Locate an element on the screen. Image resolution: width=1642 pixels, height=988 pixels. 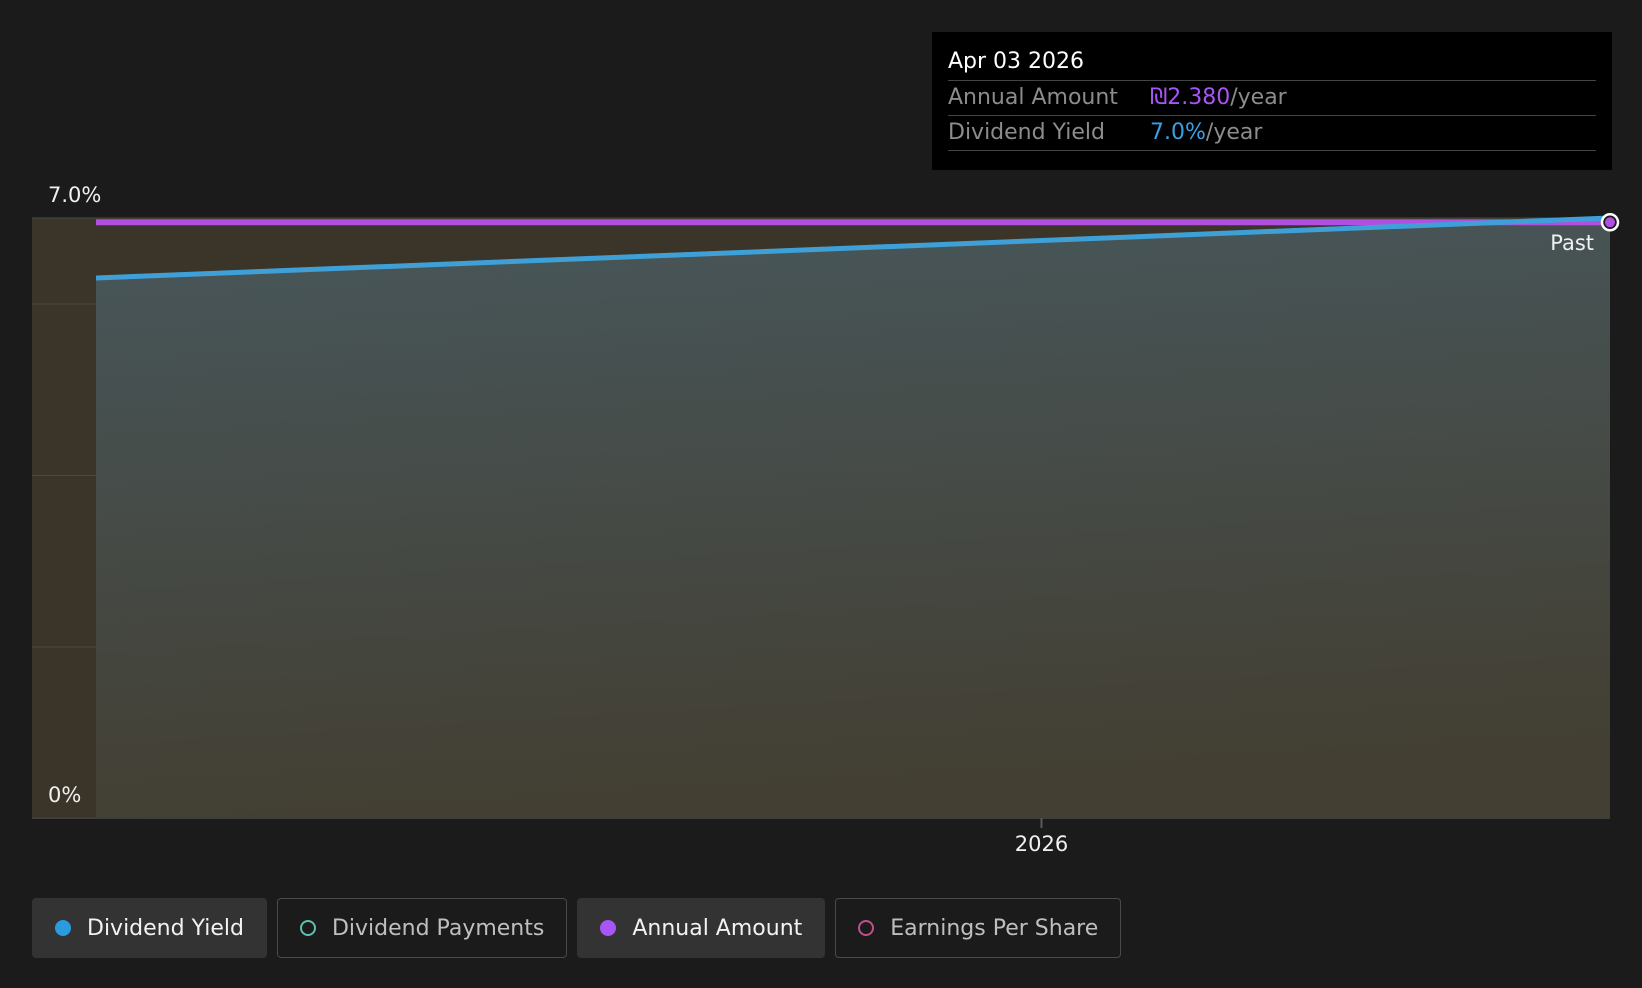
legend-label: Earnings Per Share is located at coordinates (994, 928).